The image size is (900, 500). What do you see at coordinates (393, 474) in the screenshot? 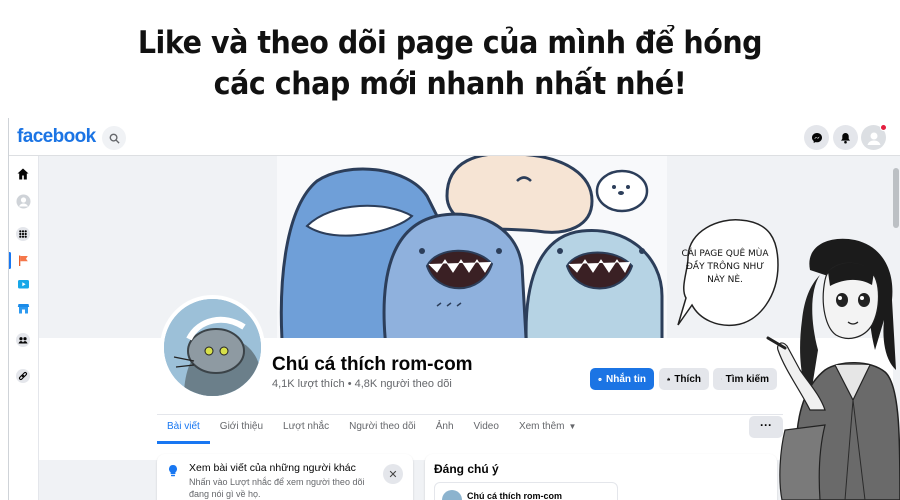
I see `close-icon: ✕` at bounding box center [393, 474].